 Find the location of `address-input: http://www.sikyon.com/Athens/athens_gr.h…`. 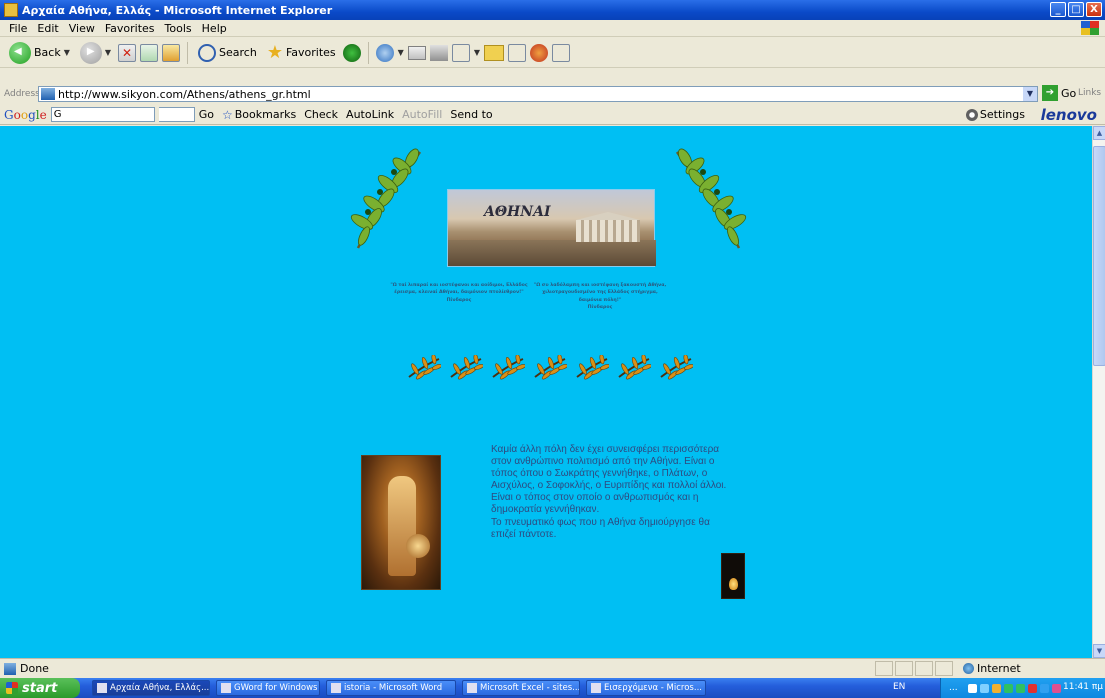

address-input: http://www.sikyon.com/Athens/athens_gr.h… is located at coordinates (538, 94).